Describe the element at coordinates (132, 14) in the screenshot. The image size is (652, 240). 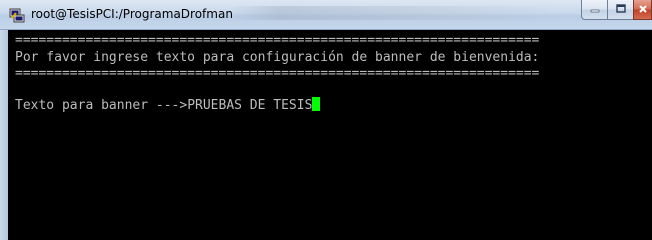
I see `window-title: root@TesisPCI:/ProgramaDrofman` at that location.